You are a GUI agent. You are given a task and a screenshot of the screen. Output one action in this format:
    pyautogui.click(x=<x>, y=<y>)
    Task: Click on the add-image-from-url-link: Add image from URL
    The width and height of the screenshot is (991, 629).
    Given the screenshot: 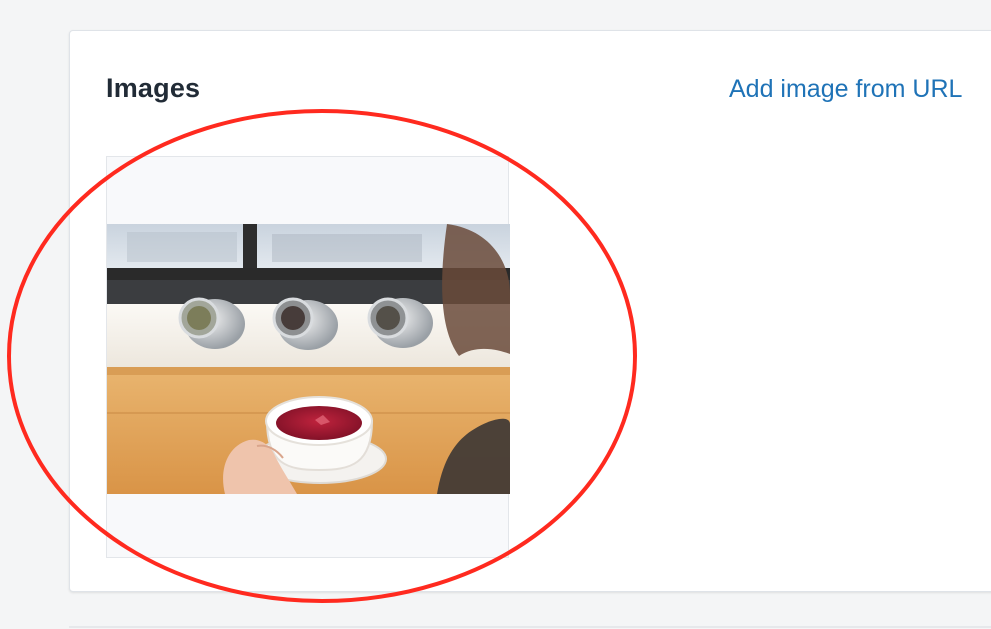 What is the action you would take?
    pyautogui.click(x=845, y=89)
    